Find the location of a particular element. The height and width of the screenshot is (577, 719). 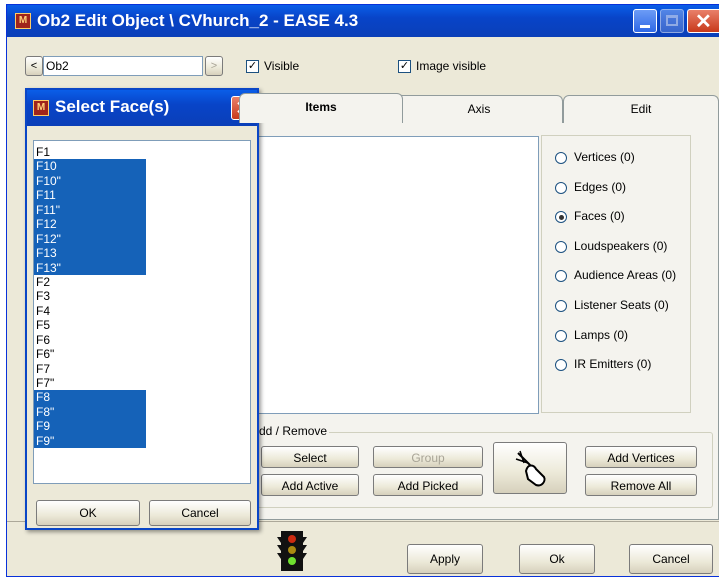

dialog-title-bar: M Select Face(s) ✕ is located at coordinates (142, 108).